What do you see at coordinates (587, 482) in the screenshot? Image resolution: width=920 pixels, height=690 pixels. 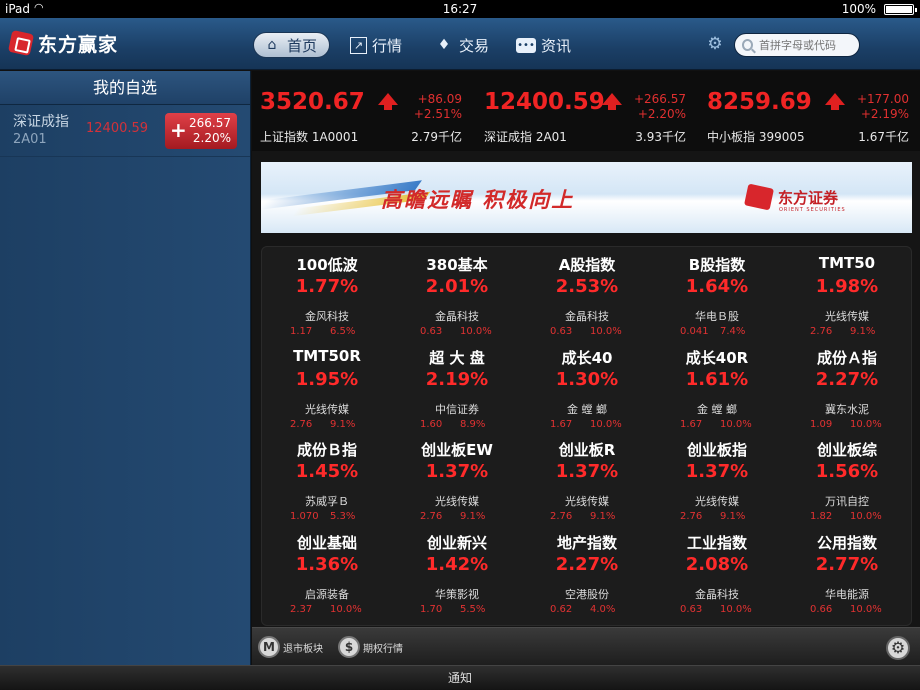 I see `sector-cell: 创业板R 1.37% 光线传媒 2.76 9.1%` at bounding box center [587, 482].